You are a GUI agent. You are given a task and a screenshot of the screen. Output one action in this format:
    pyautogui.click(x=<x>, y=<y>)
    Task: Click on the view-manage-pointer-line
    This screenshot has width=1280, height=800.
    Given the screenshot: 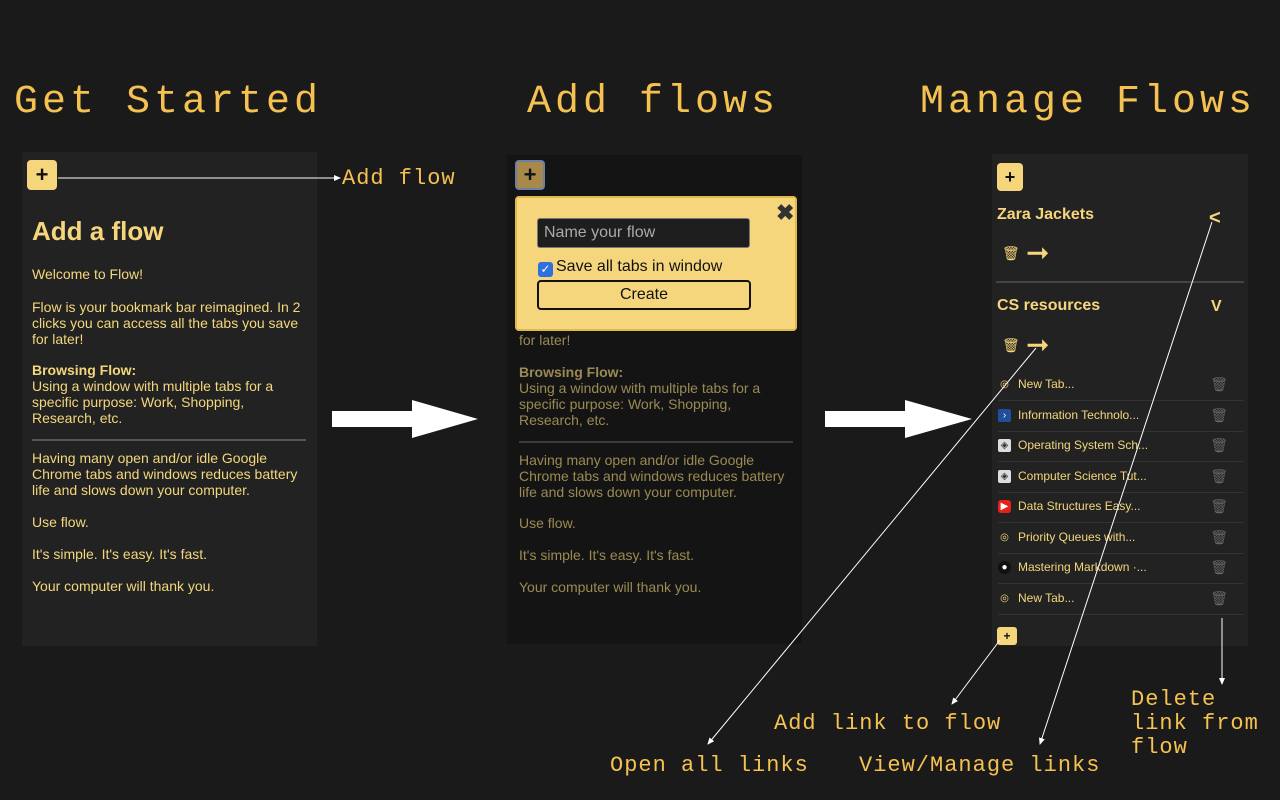 What is the action you would take?
    pyautogui.click(x=1126, y=483)
    